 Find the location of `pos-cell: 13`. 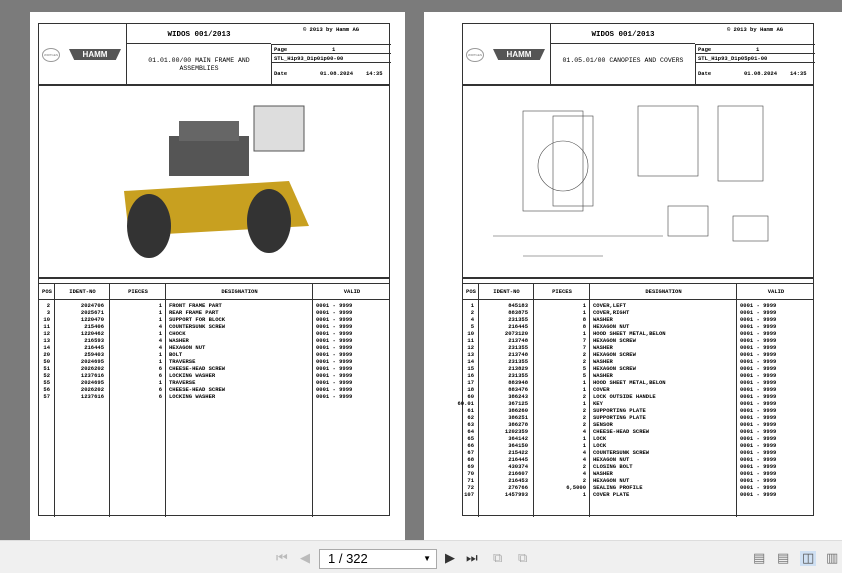

pos-cell: 13 is located at coordinates (470, 354).